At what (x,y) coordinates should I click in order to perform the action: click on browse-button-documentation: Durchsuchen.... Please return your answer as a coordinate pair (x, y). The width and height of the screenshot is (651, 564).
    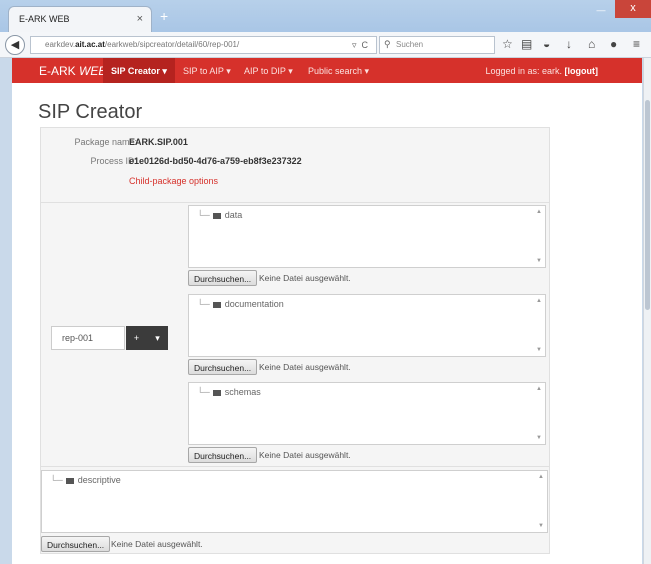
    Looking at the image, I should click on (223, 367).